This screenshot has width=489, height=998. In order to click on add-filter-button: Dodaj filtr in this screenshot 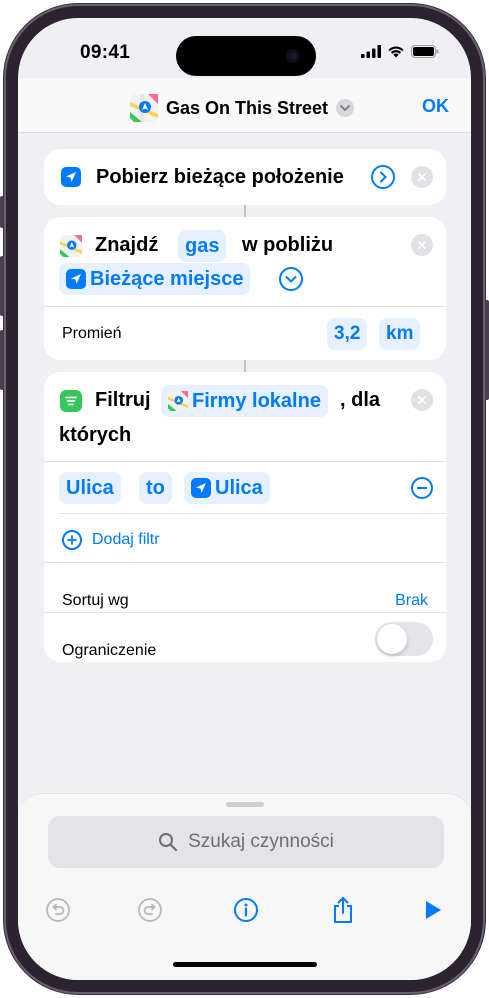, I will do `click(111, 540)`.